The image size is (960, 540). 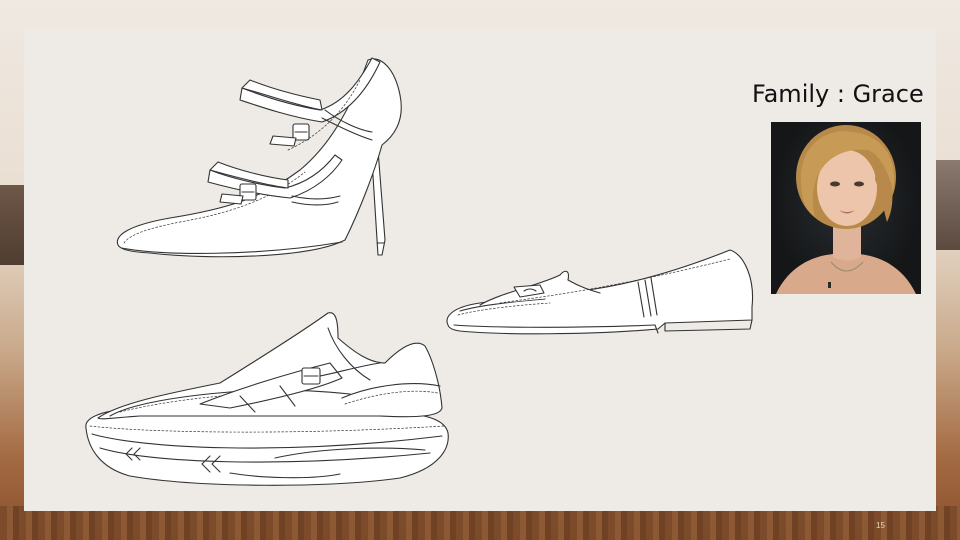 What do you see at coordinates (267, 399) in the screenshot?
I see `sneaker-sketch` at bounding box center [267, 399].